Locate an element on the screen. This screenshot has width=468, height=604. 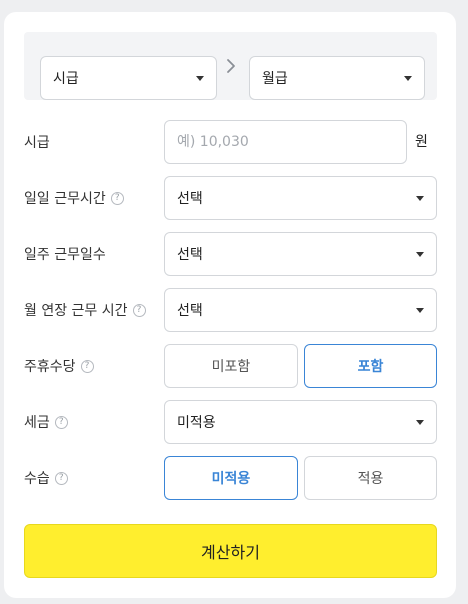
overtime-select: 선택 is located at coordinates (300, 310).